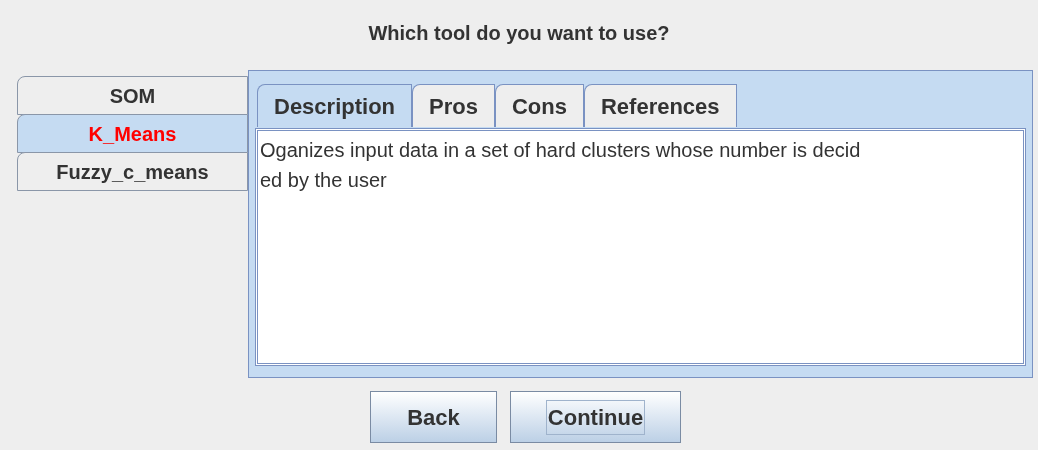  I want to click on dialog-title: Which tool do you want to use?, so click(519, 33).